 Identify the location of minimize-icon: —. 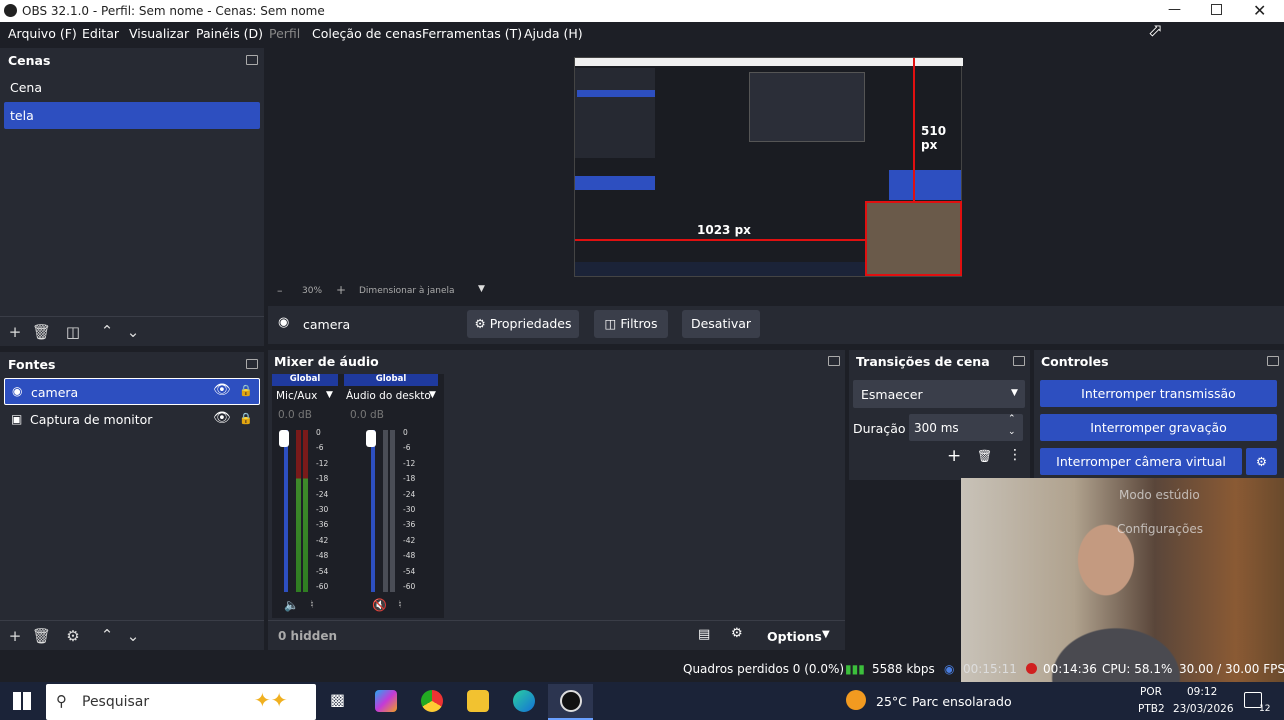
(1174, 9).